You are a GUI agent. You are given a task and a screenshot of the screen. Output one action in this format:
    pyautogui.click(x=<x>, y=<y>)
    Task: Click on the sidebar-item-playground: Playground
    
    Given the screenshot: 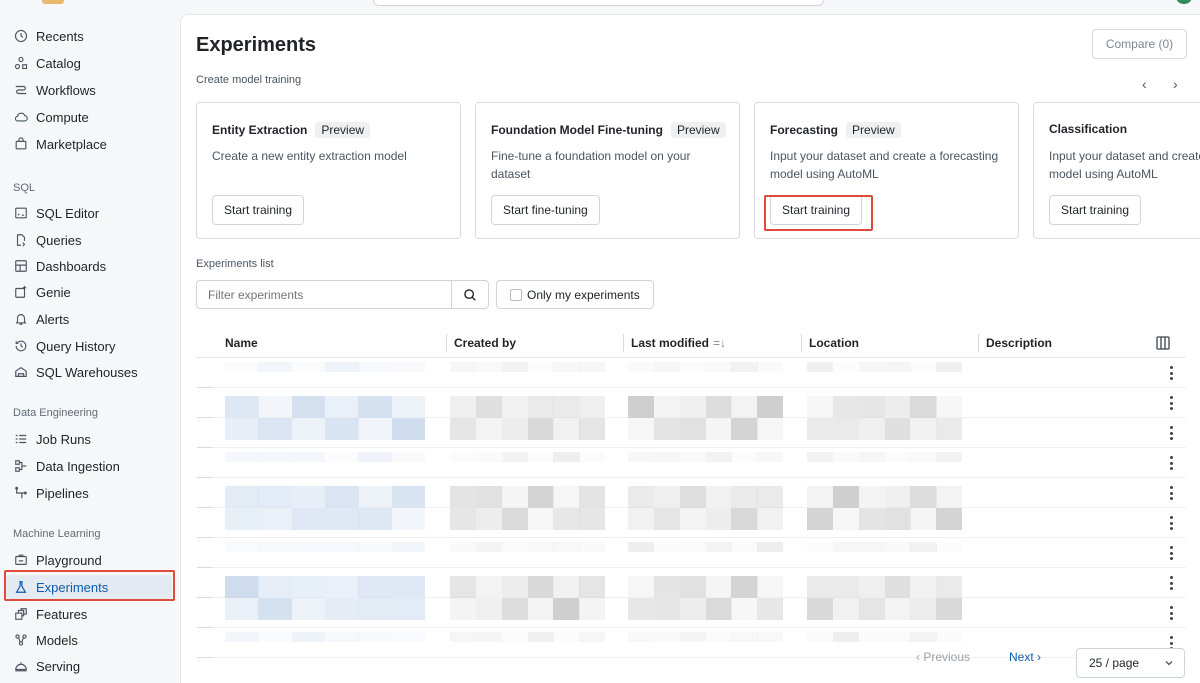 What is the action you would take?
    pyautogui.click(x=89, y=560)
    